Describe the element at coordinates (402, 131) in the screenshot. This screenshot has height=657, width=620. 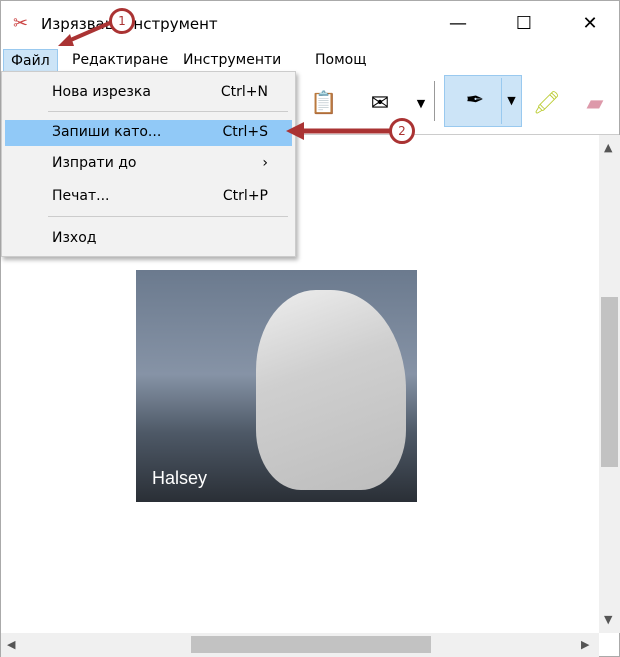
I see `step-badge-2: 2` at that location.